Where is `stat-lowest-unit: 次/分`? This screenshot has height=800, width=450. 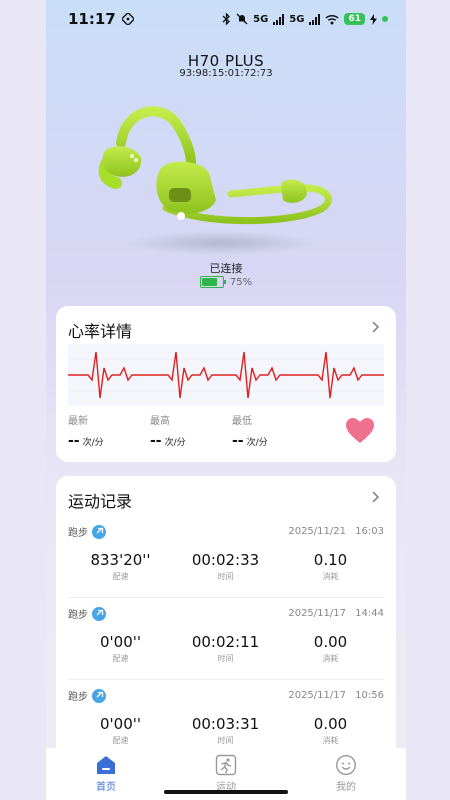 stat-lowest-unit: 次/分 is located at coordinates (257, 443).